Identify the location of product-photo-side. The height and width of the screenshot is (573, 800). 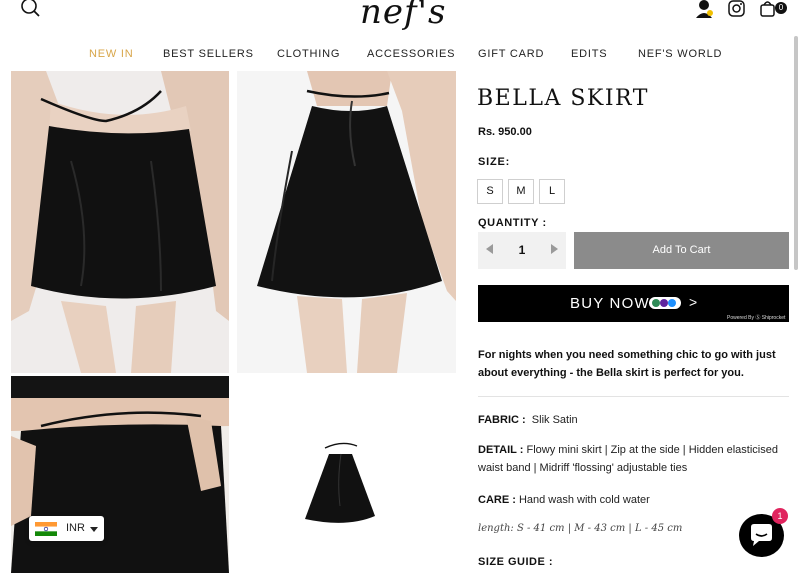
(120, 474).